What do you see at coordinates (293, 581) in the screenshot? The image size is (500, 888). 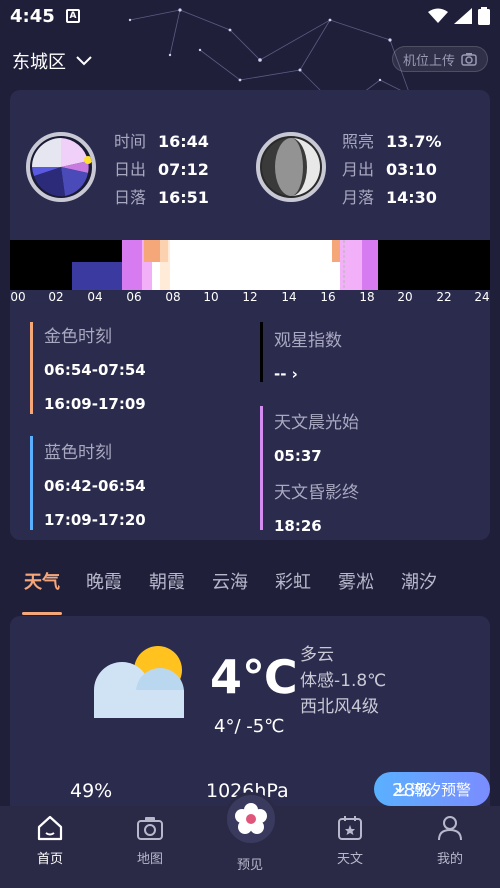 I see `tab-rainbow: 彩虹` at bounding box center [293, 581].